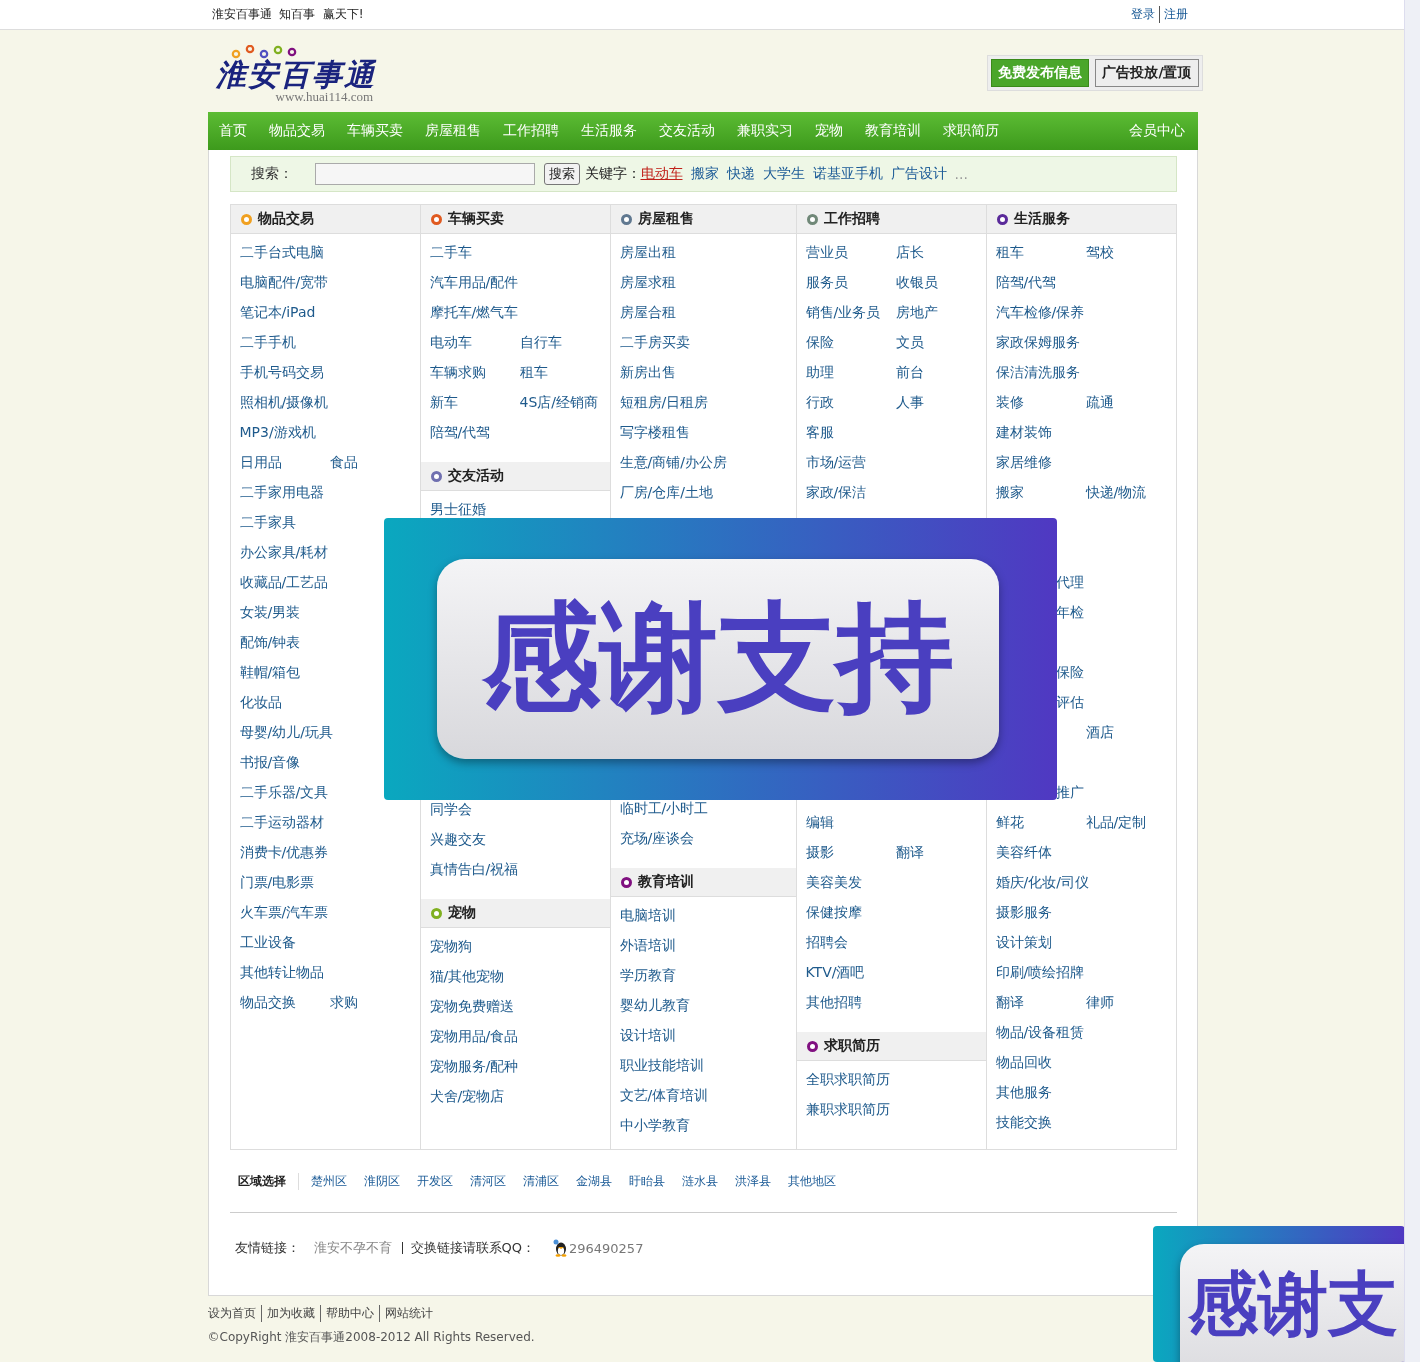  Describe the element at coordinates (836, 492) in the screenshot. I see `category-link: 家政/保洁` at that location.